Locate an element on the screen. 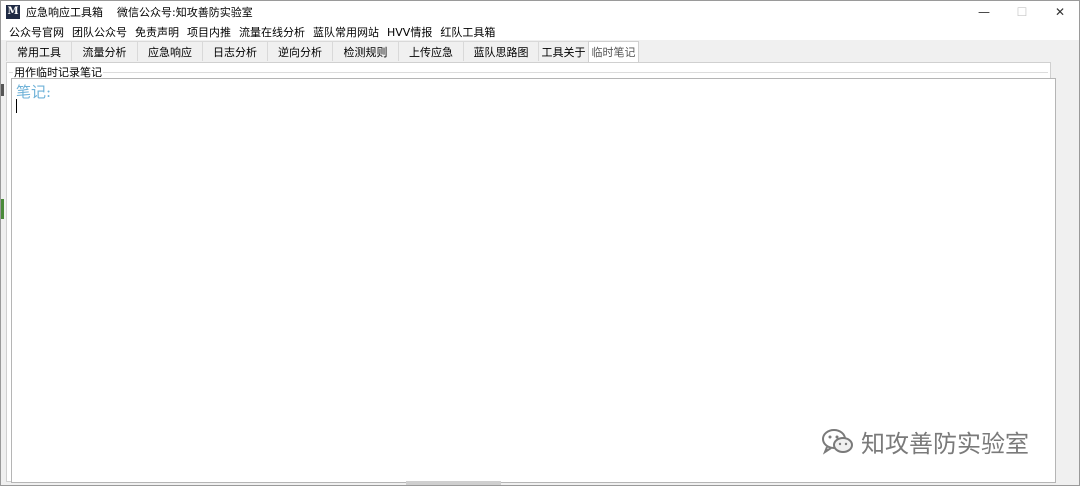  menu-item-blue-team-sites: 蓝队常用网站 is located at coordinates (346, 32).